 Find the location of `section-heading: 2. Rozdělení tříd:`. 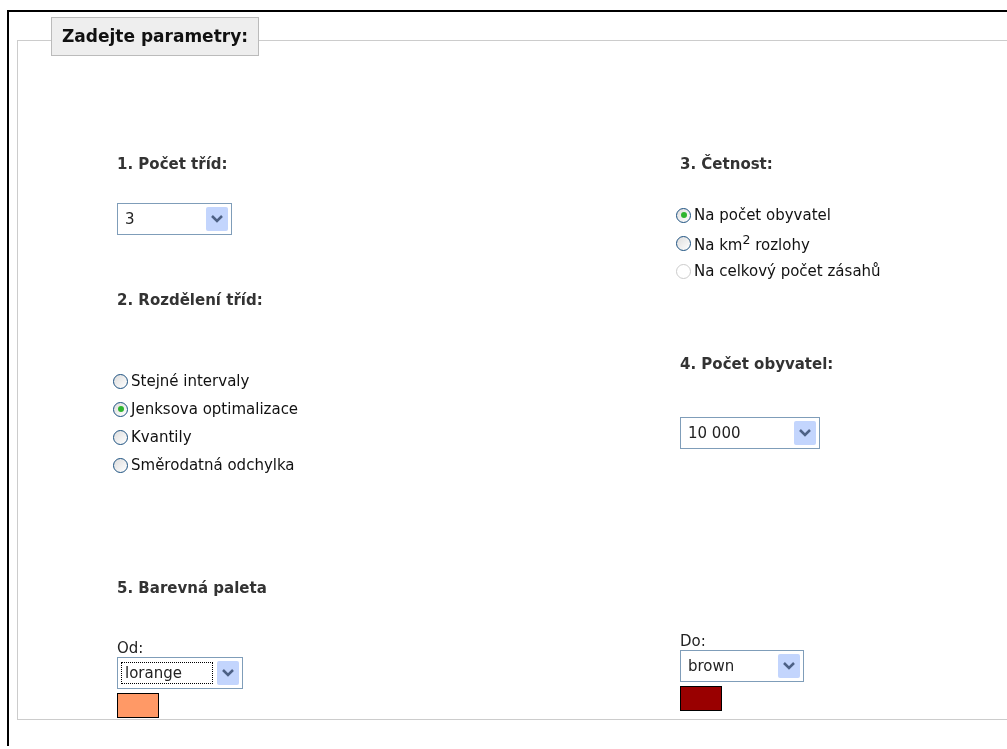

section-heading: 2. Rozdělení tříd: is located at coordinates (190, 300).